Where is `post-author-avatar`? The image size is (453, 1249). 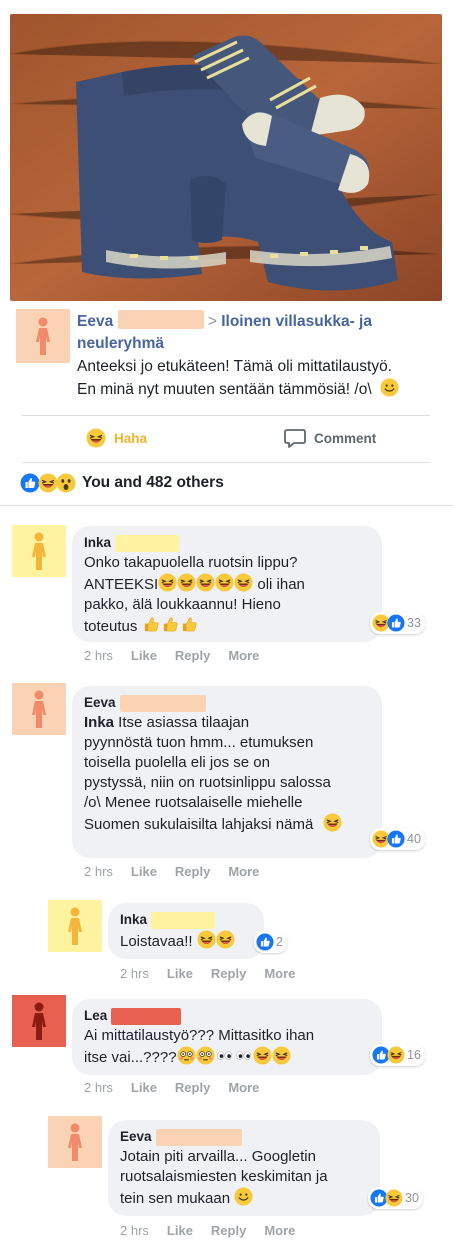
post-author-avatar is located at coordinates (43, 336).